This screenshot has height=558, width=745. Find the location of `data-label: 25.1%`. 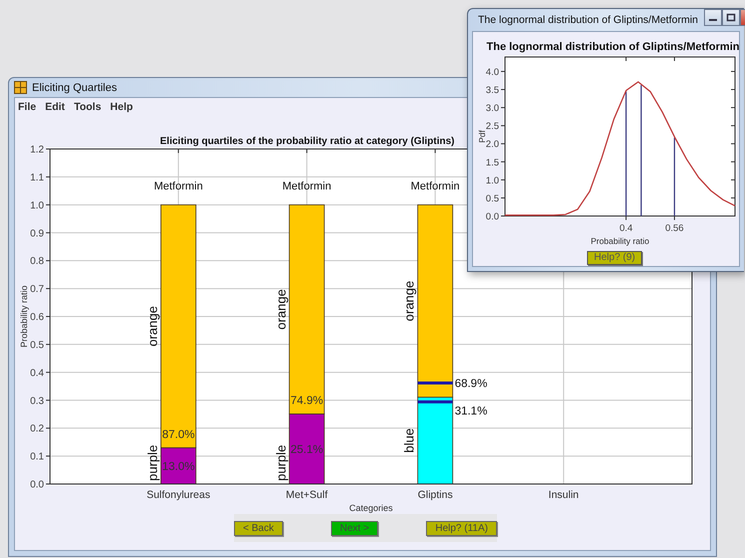

data-label: 25.1% is located at coordinates (307, 450).